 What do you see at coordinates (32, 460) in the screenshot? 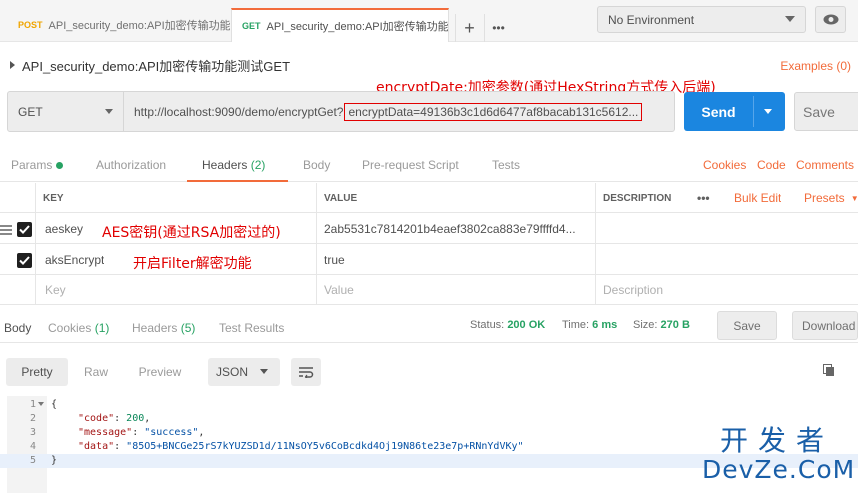
I see `line-number: 5` at bounding box center [32, 460].